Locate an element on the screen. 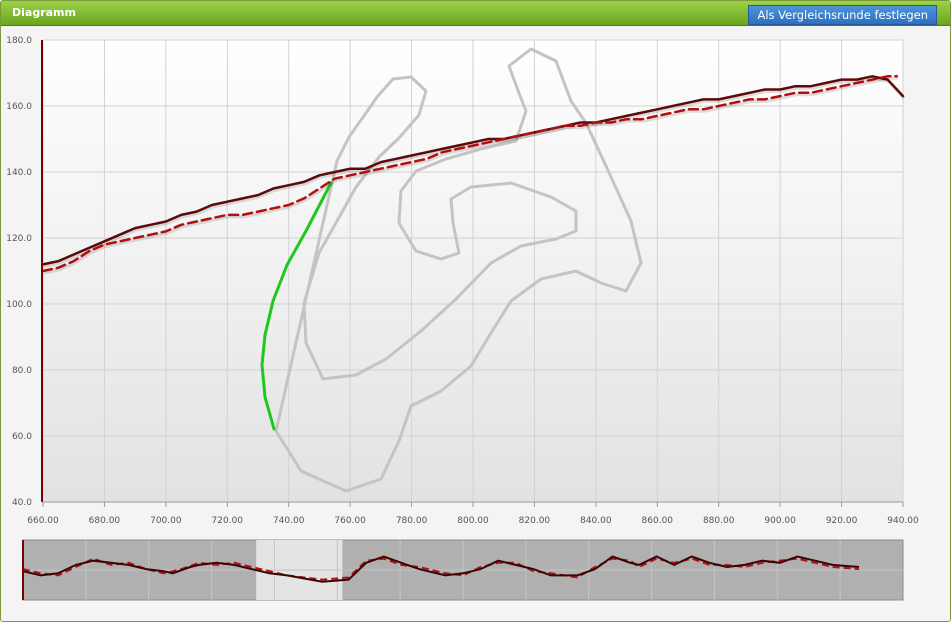 The height and width of the screenshot is (622, 951). y-tick-label: 40.0 is located at coordinates (22, 503).